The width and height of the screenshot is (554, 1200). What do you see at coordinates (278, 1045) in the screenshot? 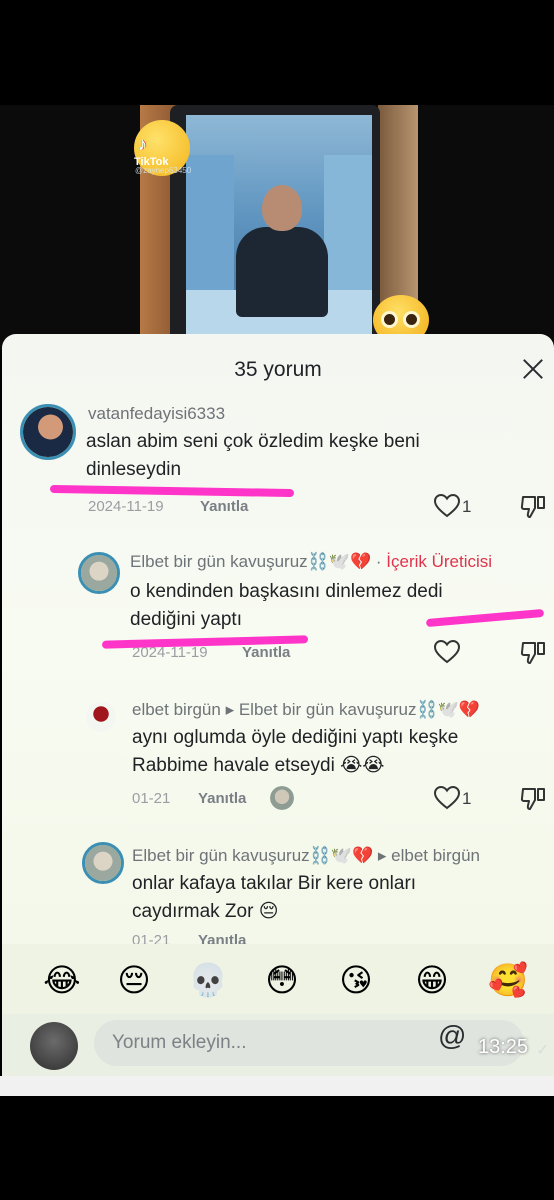
I see `comment-input-row: @` at bounding box center [278, 1045].